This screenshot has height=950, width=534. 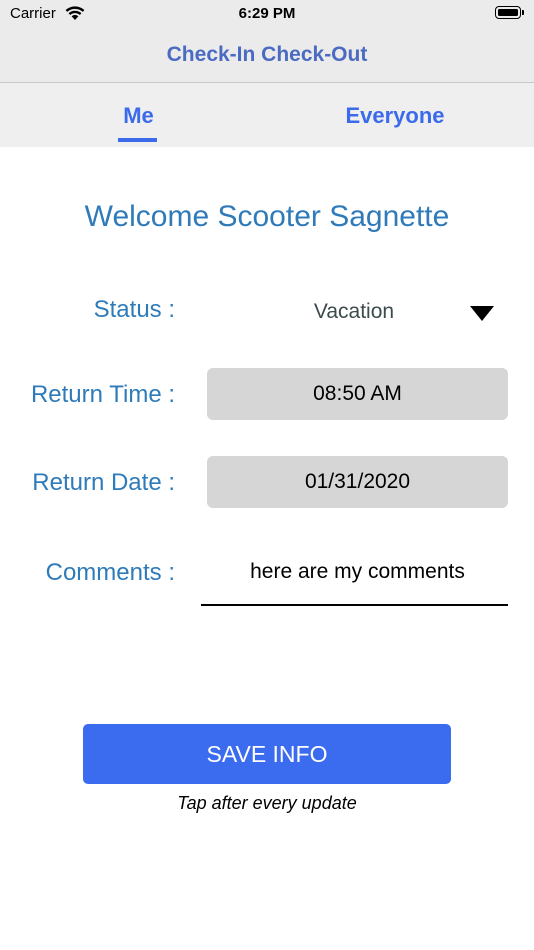 I want to click on tab-everyone: Everyone, so click(x=395, y=116).